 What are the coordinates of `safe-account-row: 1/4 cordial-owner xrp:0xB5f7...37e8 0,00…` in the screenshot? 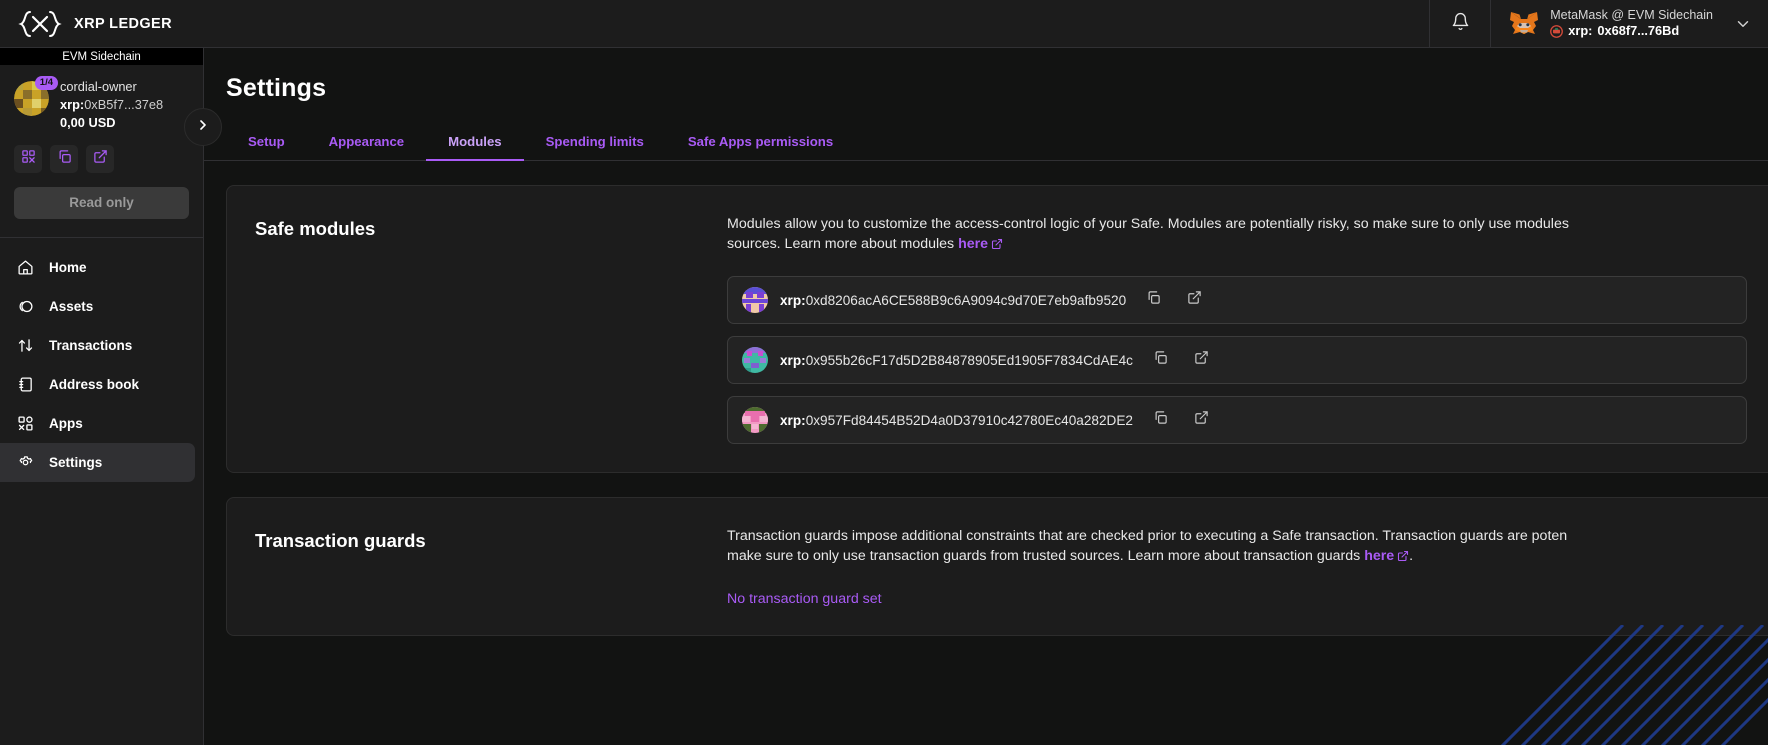 It's located at (101, 103).